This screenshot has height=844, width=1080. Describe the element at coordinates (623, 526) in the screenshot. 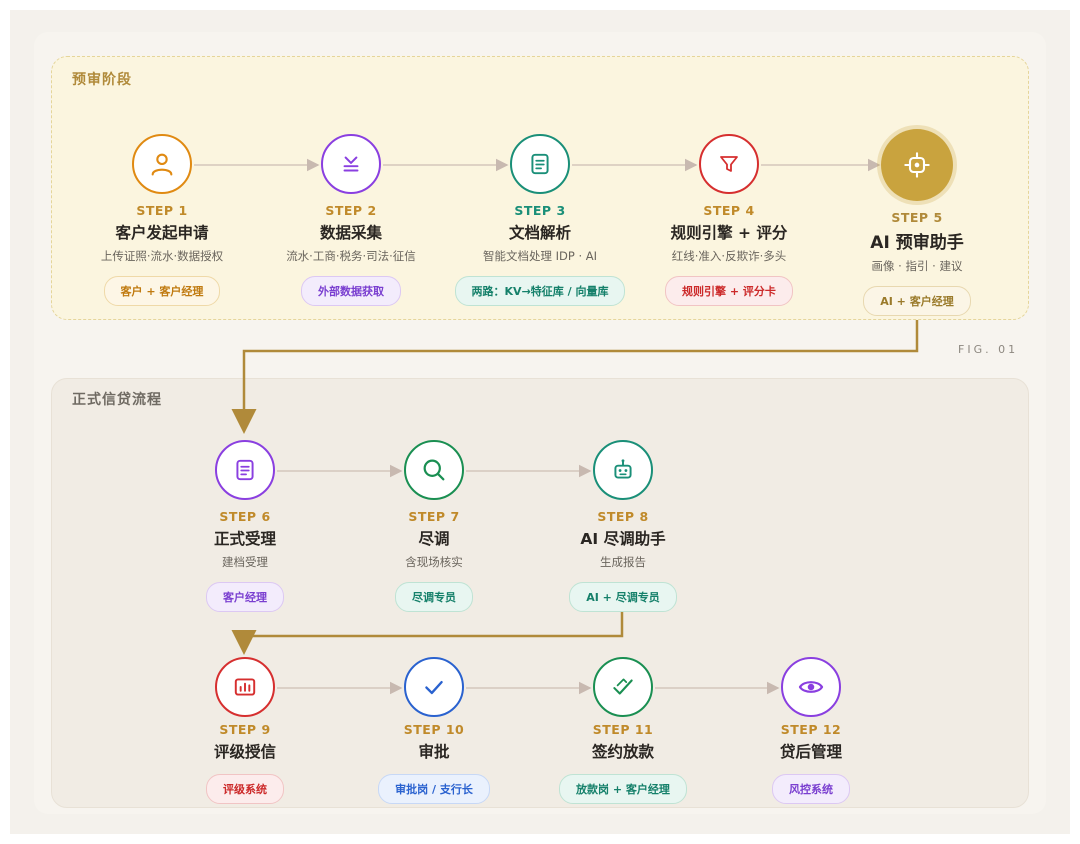

I see `step-8: STEP 8 AI 尽调助手 生成报告 AI + 尽调专员` at that location.